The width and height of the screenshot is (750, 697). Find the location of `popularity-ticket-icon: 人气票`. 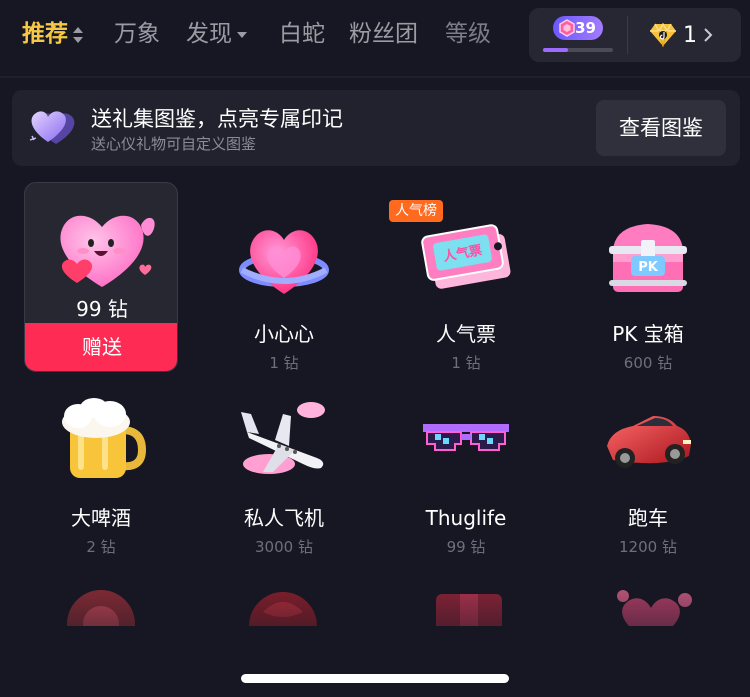

popularity-ticket-icon: 人气票 is located at coordinates (466, 256).